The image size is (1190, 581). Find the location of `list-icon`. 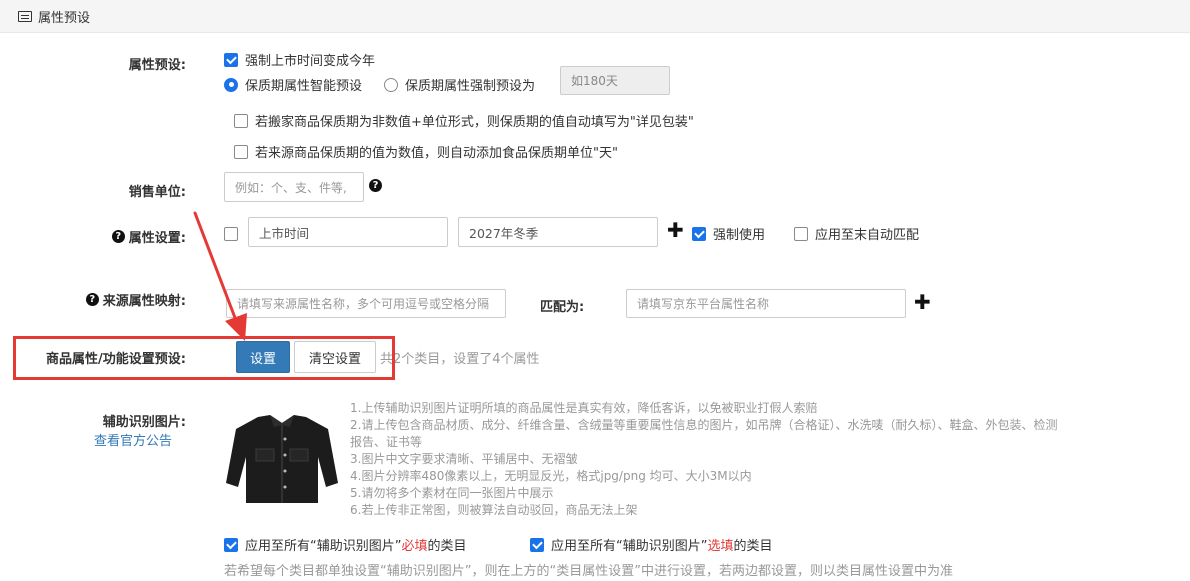

list-icon is located at coordinates (25, 16).